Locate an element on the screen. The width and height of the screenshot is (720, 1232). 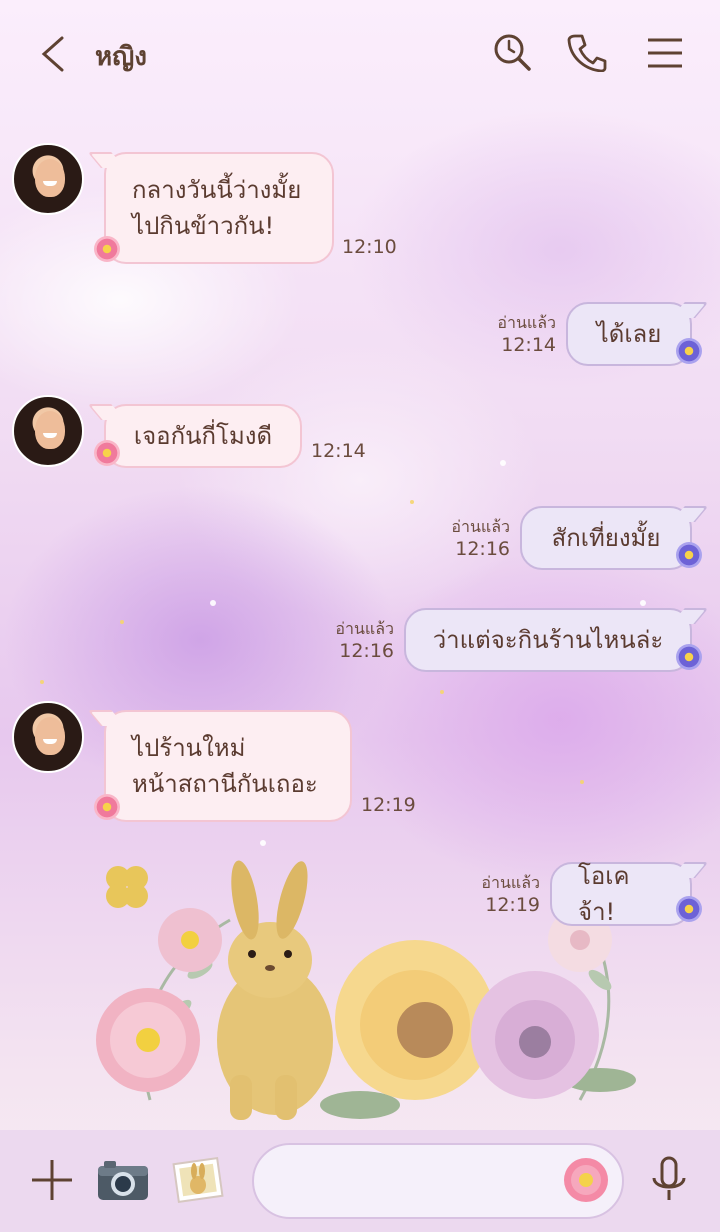
back-icon is located at coordinates (53, 54).